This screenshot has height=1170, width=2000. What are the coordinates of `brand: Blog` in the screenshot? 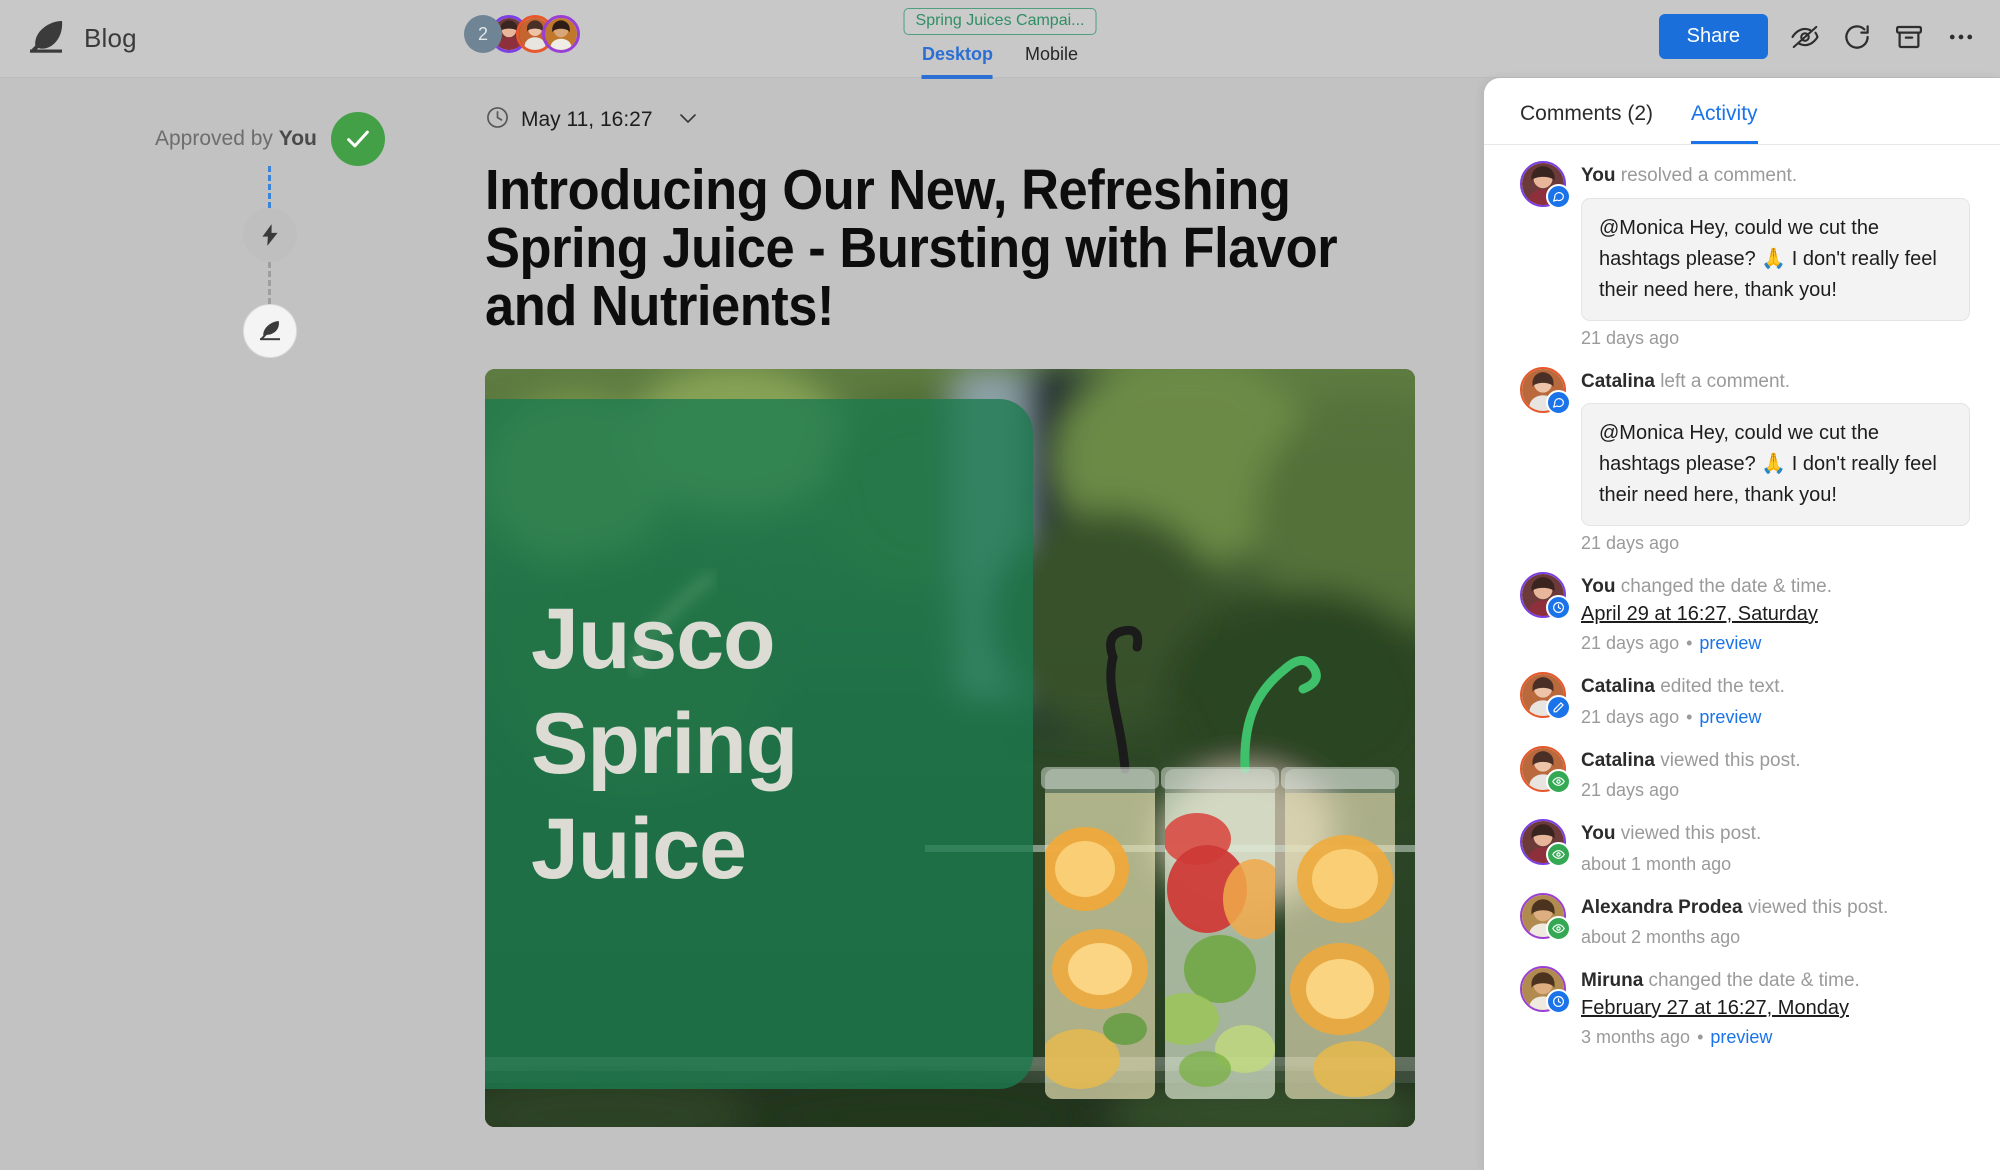 It's located at (79, 38).